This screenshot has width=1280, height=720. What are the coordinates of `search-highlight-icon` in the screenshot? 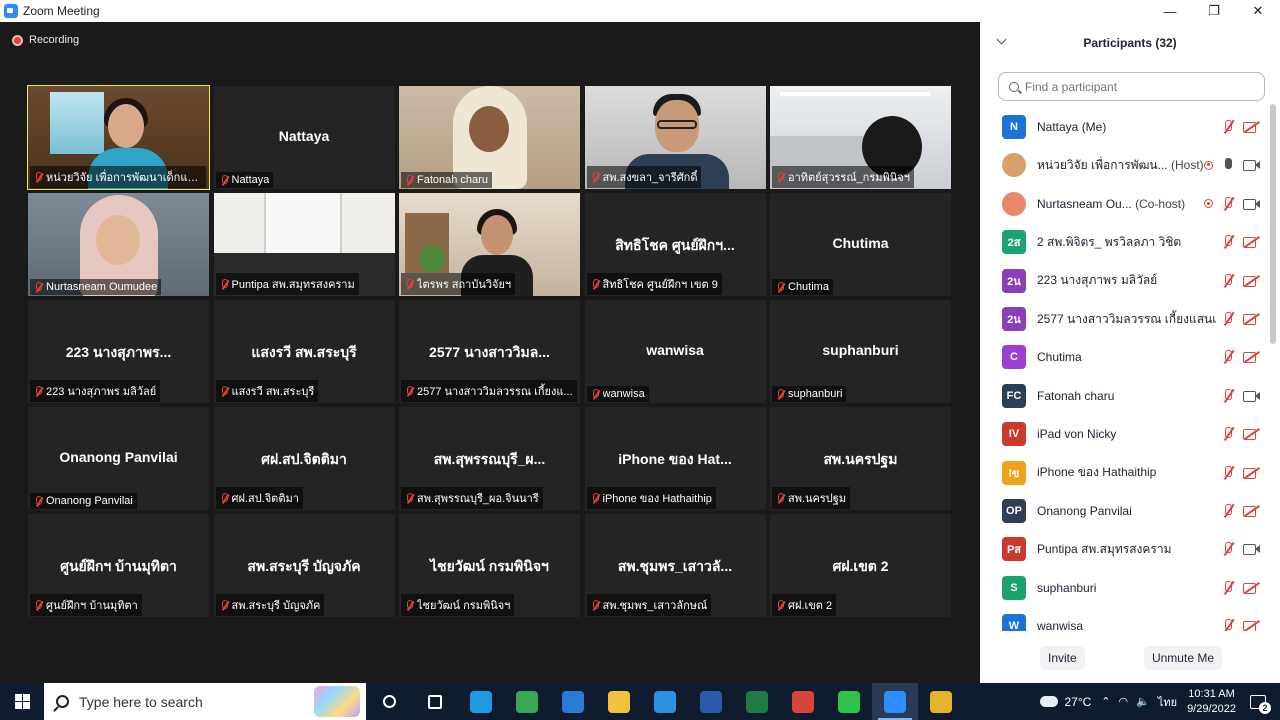 It's located at (337, 701).